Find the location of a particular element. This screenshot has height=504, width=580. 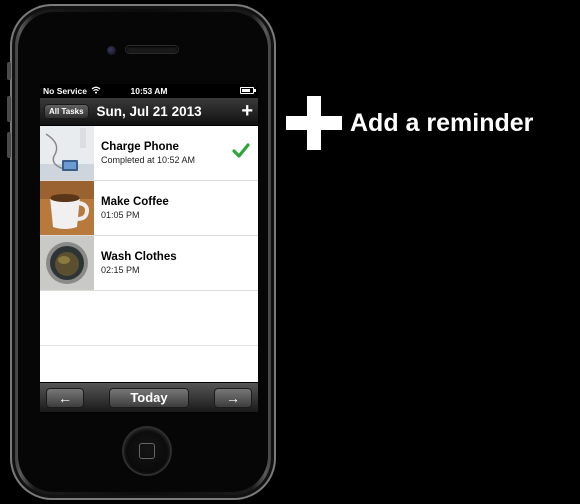

battery-icon is located at coordinates (248, 90).